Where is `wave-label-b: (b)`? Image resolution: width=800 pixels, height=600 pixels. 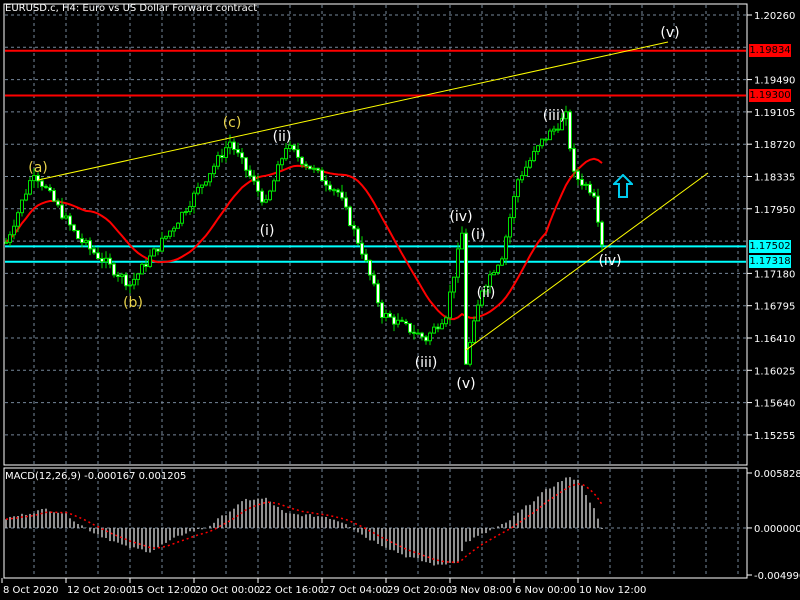 wave-label-b: (b) is located at coordinates (133, 303).